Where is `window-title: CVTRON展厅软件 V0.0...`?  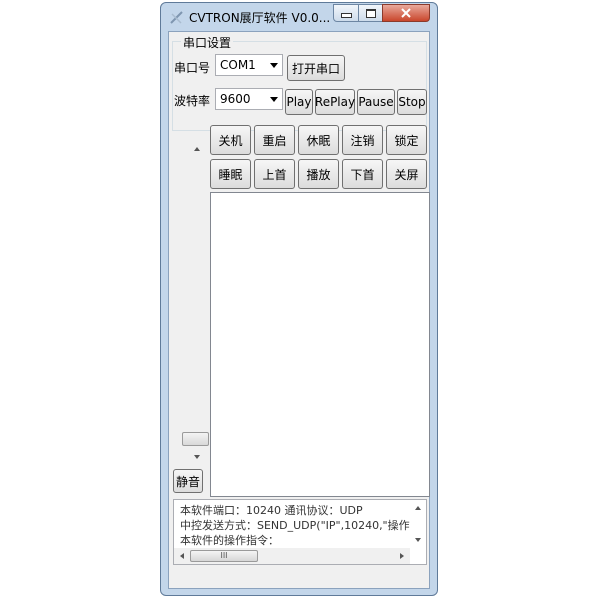
window-title: CVTRON展厅软件 V0.0... is located at coordinates (260, 18).